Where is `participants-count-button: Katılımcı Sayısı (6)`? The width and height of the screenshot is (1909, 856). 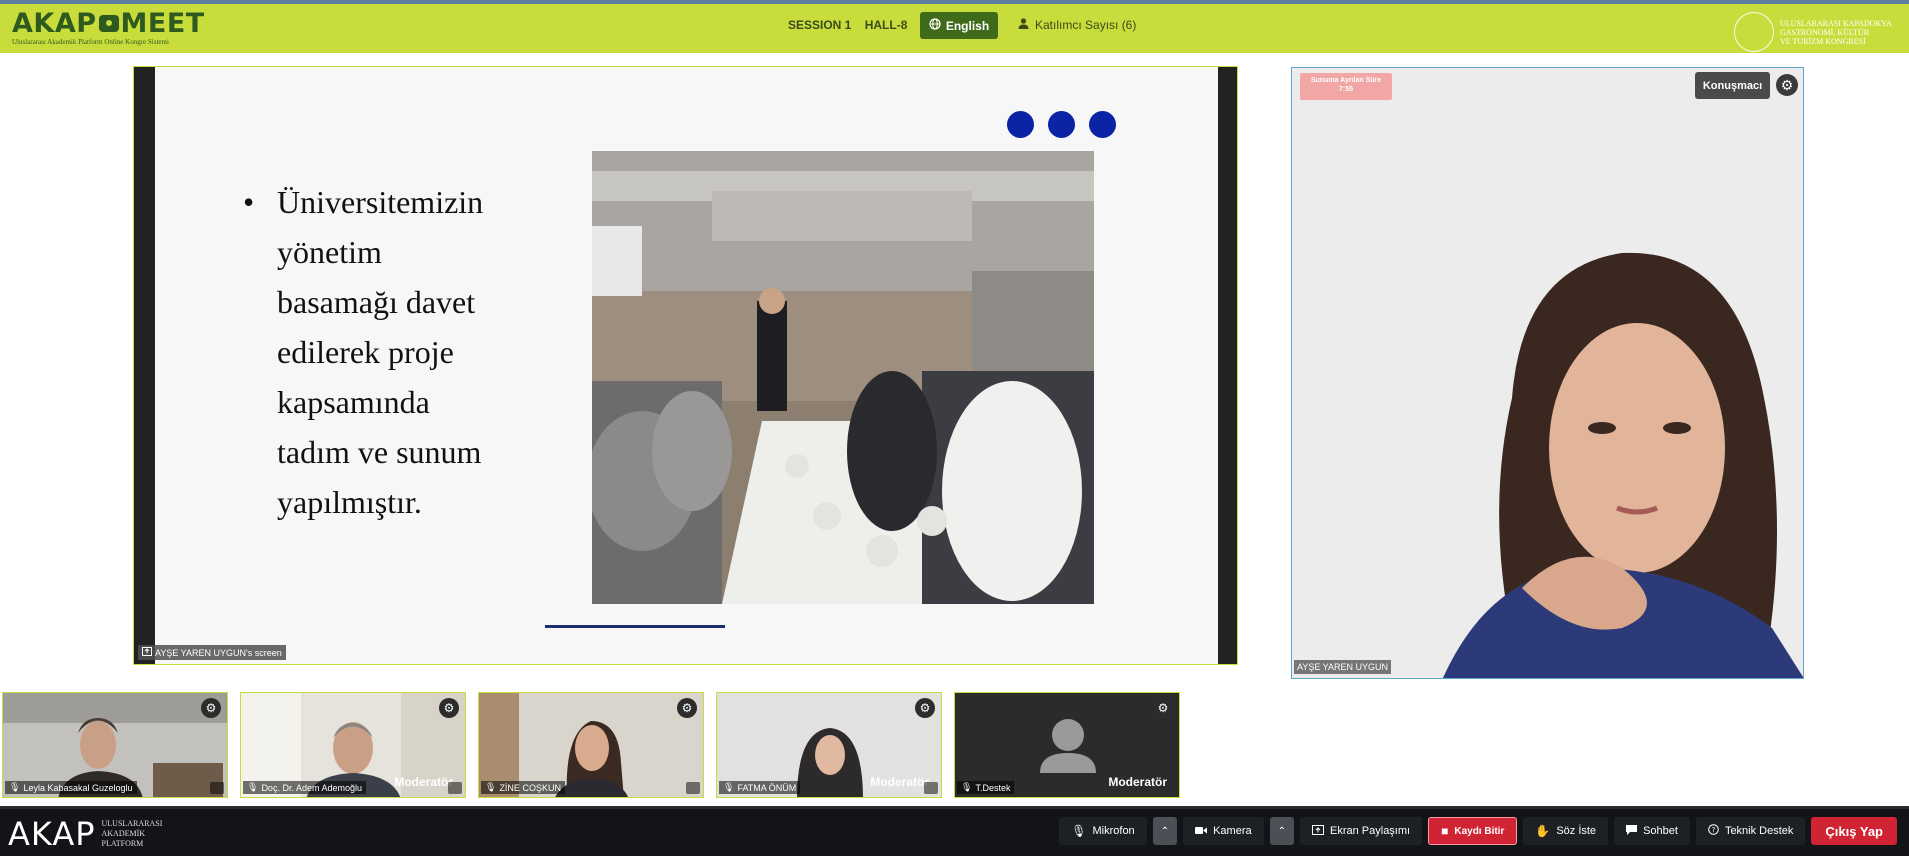 participants-count-button: Katılımcı Sayısı (6) is located at coordinates (1077, 25).